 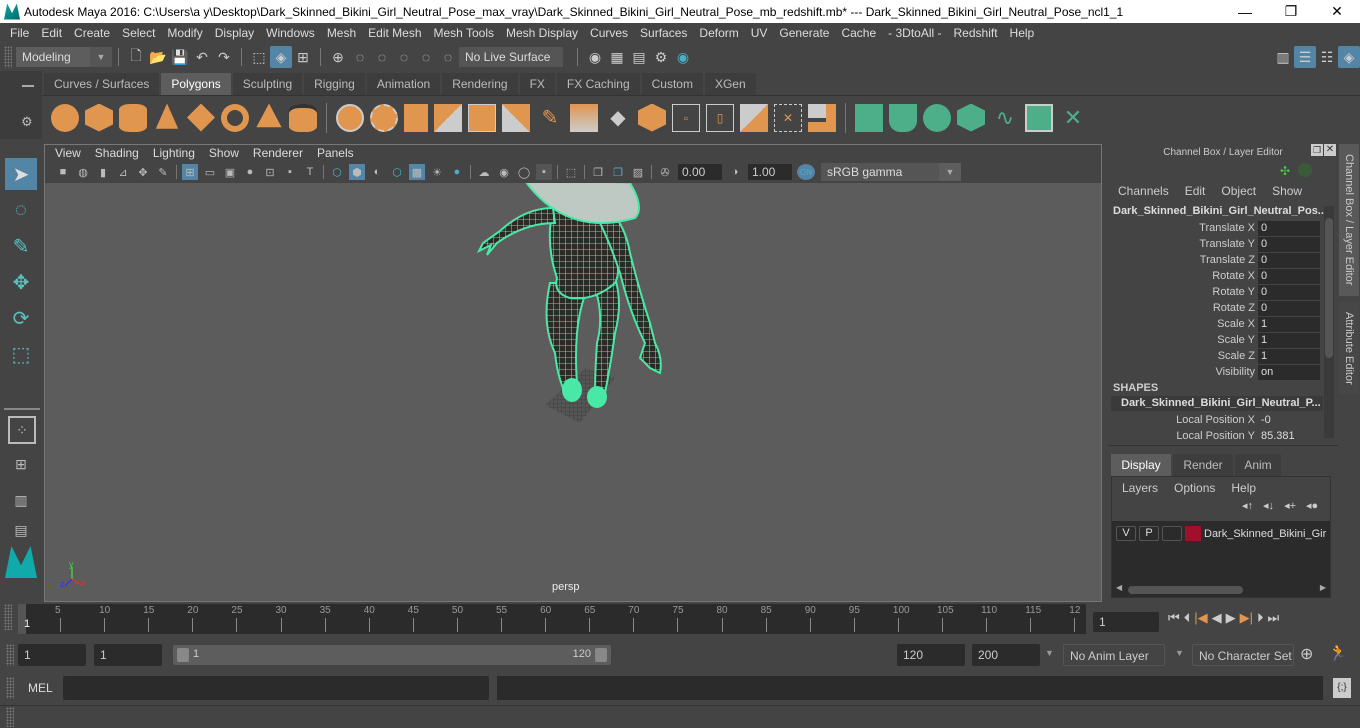 What do you see at coordinates (542, 33) in the screenshot?
I see `menu-mesh-display: Mesh Display` at bounding box center [542, 33].